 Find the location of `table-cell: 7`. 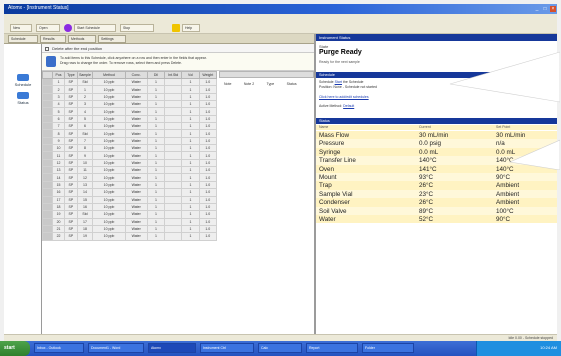

table-cell: 7 is located at coordinates (85, 141).